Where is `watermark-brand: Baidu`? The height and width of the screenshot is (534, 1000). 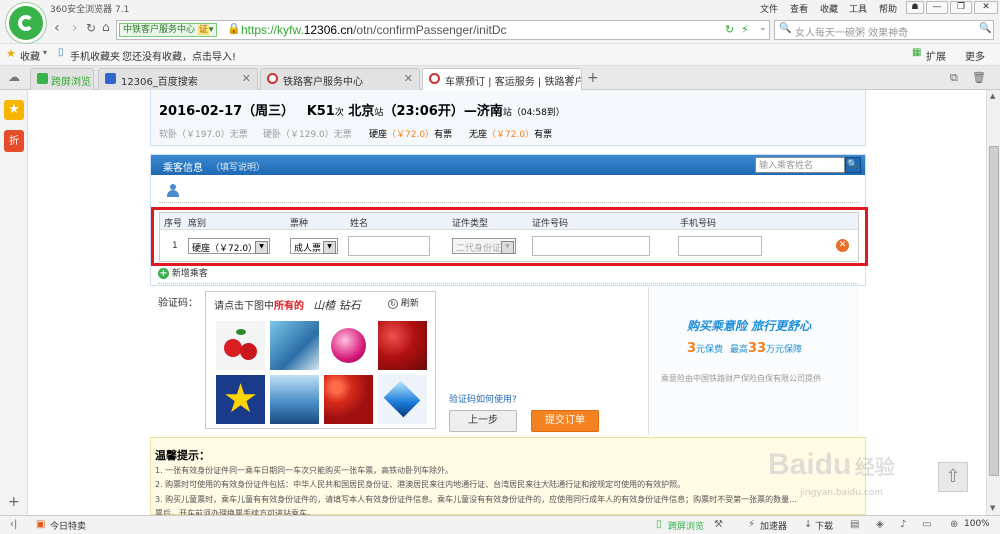
watermark-brand: Baidu is located at coordinates (810, 464).